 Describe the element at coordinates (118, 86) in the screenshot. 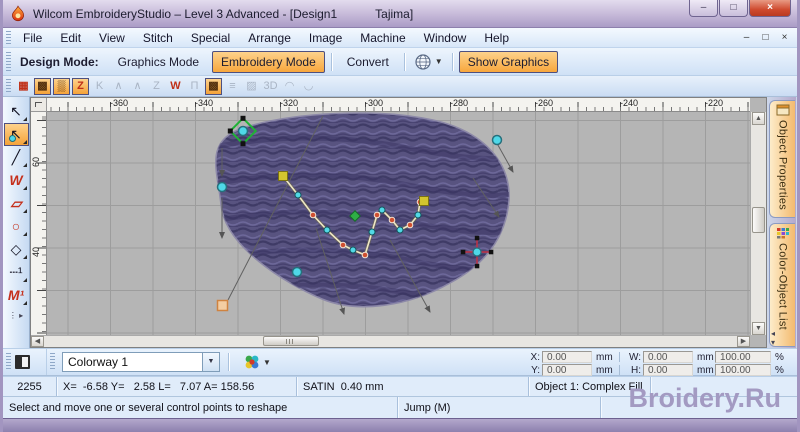

I see `fancy-fill-icon: ∧` at that location.